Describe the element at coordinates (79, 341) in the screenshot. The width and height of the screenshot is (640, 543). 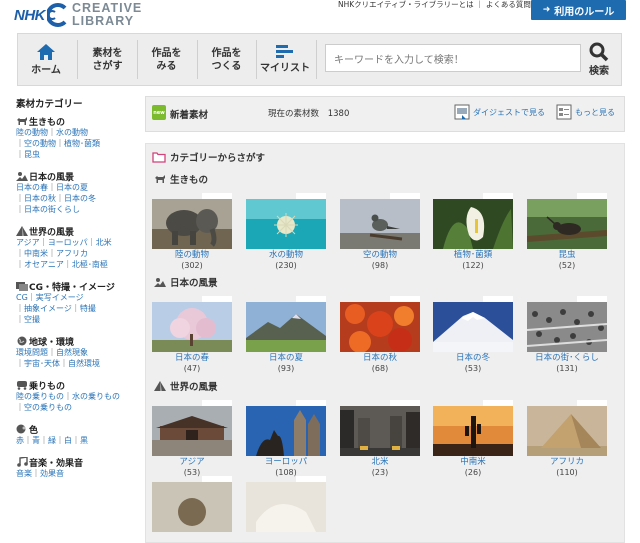
I see `sidebar-category-title: 地球・環境` at that location.